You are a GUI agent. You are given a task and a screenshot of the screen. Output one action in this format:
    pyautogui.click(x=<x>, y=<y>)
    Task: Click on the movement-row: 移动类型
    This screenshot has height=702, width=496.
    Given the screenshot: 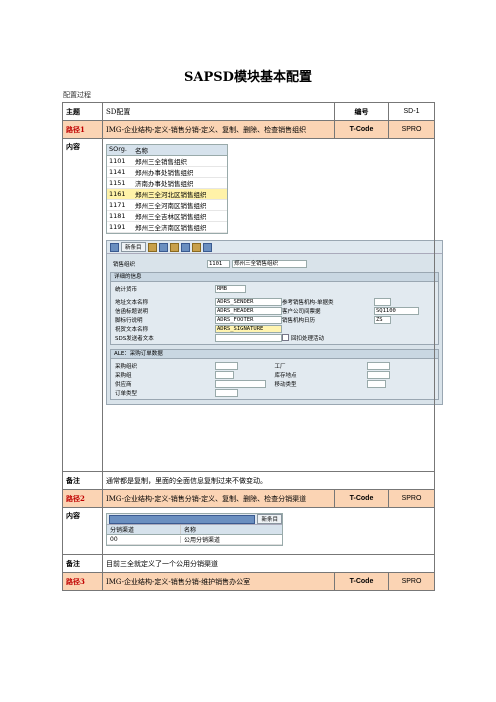 What is the action you would take?
    pyautogui.click(x=355, y=383)
    